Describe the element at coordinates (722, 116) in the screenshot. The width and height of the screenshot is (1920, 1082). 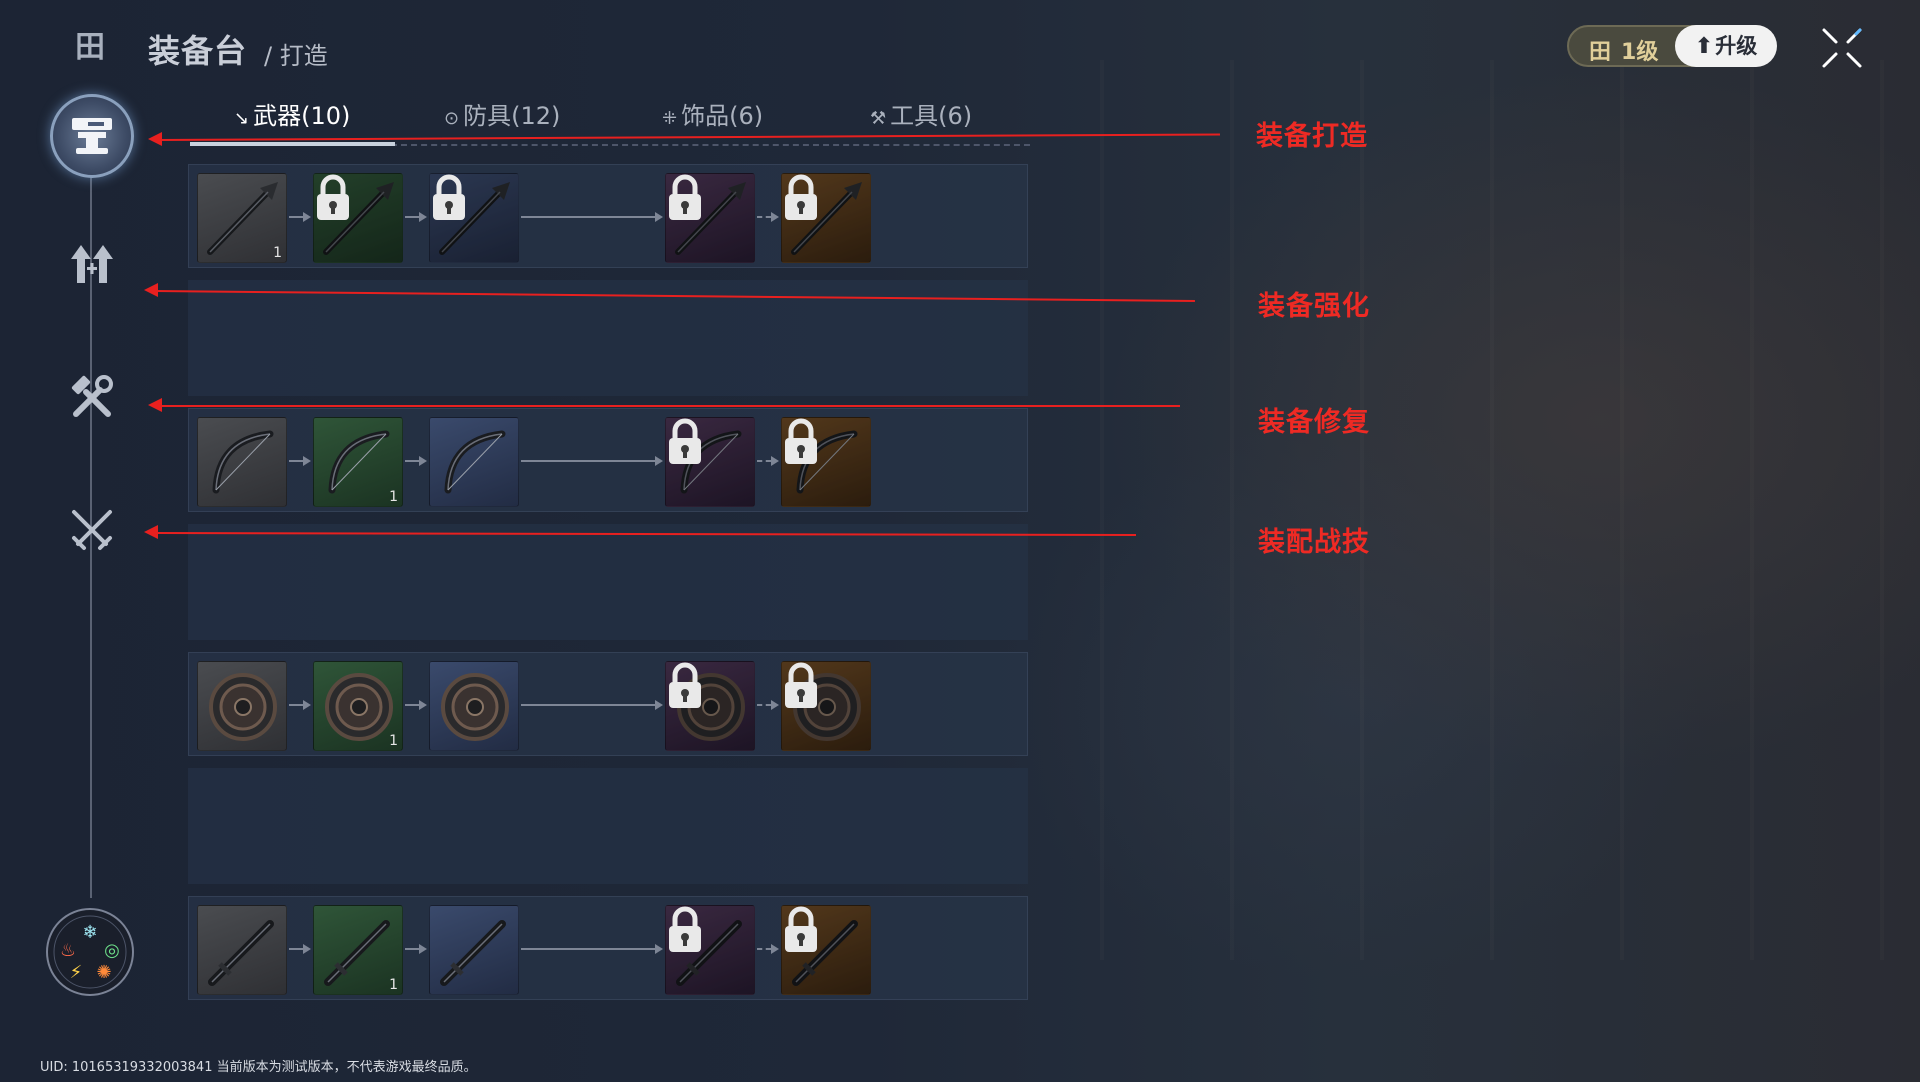
I see `tab-label: 饰品(6)` at that location.